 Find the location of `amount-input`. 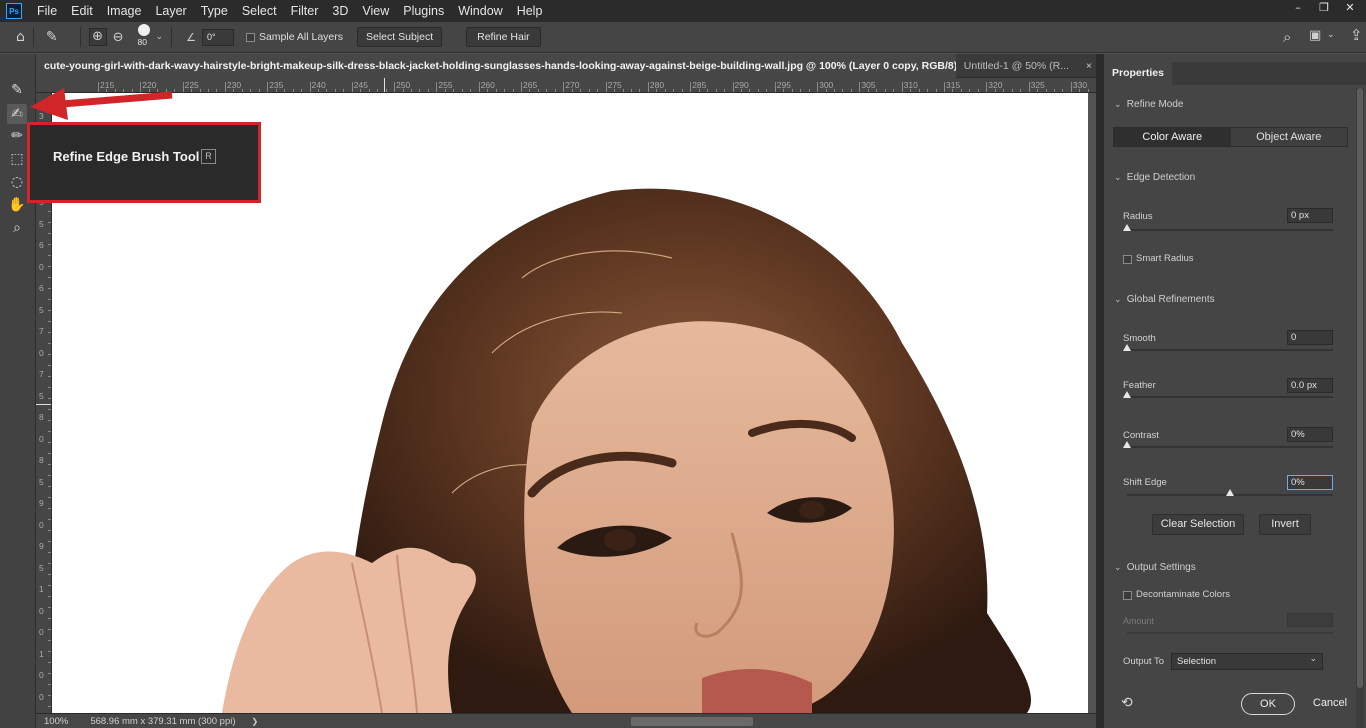

amount-input is located at coordinates (1310, 620).